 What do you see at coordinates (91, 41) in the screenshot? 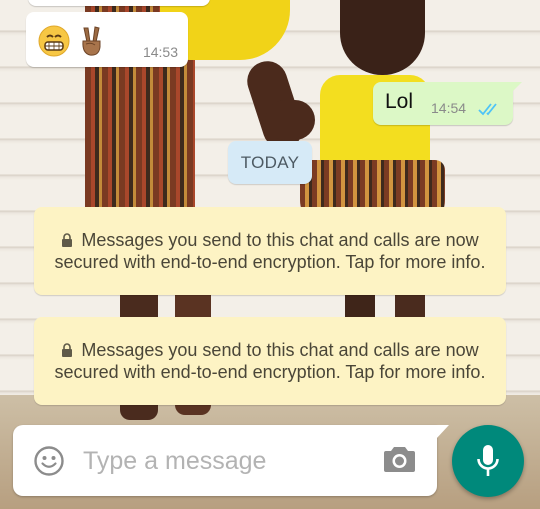
I see `victory-hand-icon` at bounding box center [91, 41].